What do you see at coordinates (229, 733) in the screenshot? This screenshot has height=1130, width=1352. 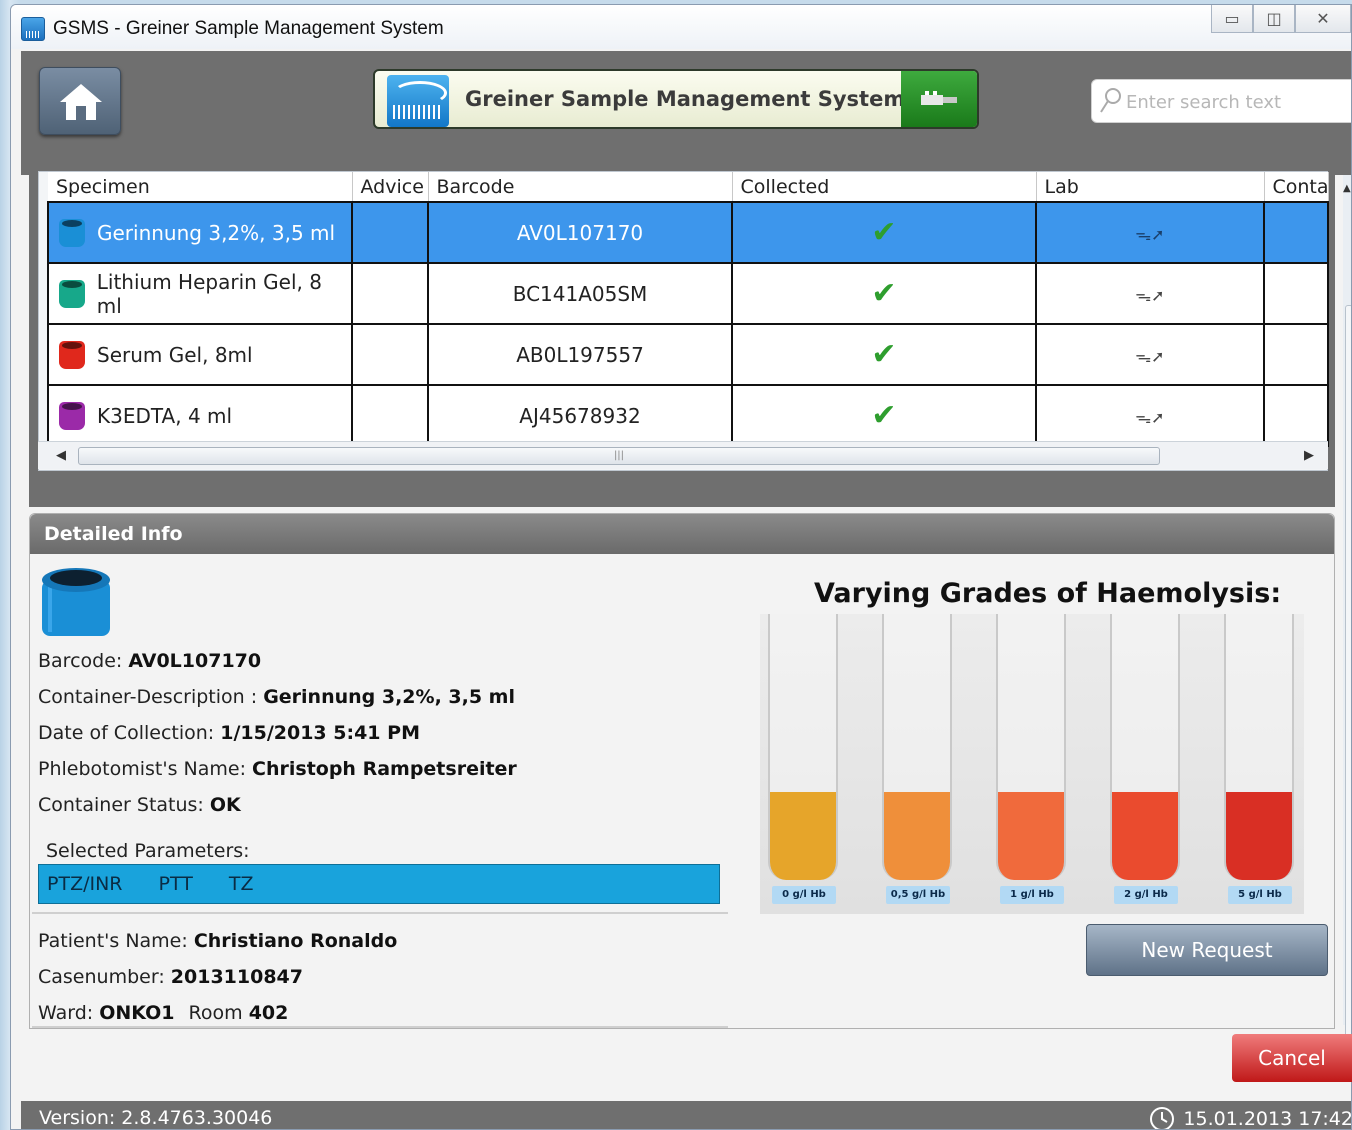 I see `collection-date-info: Date of Collection: 1/15/2013 5:41 PM` at bounding box center [229, 733].